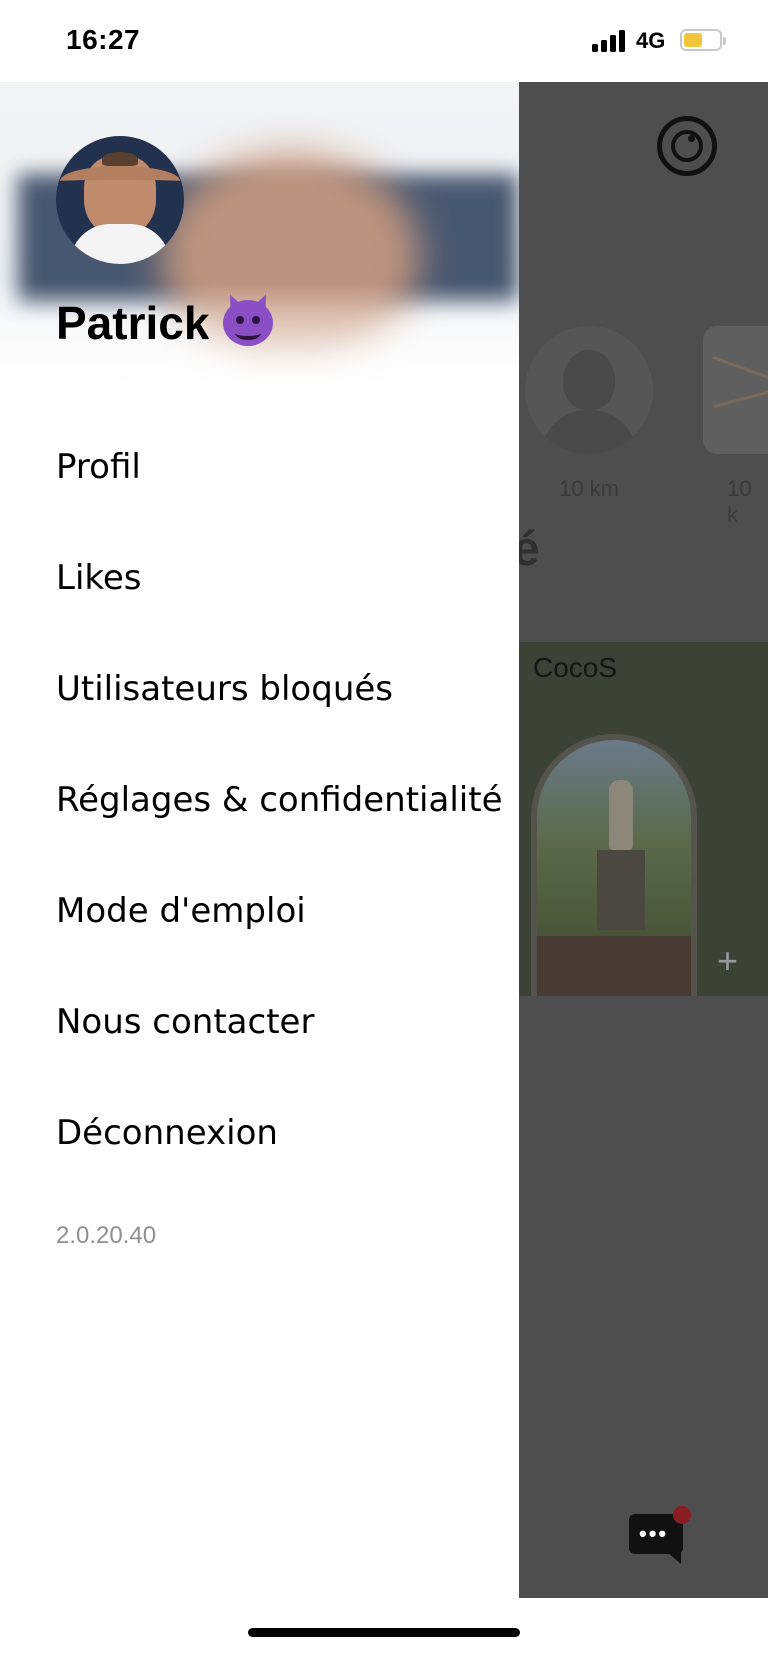  Describe the element at coordinates (259, 689) in the screenshot. I see `menu-item-blocked-users: Utilisateurs bloqués` at that location.